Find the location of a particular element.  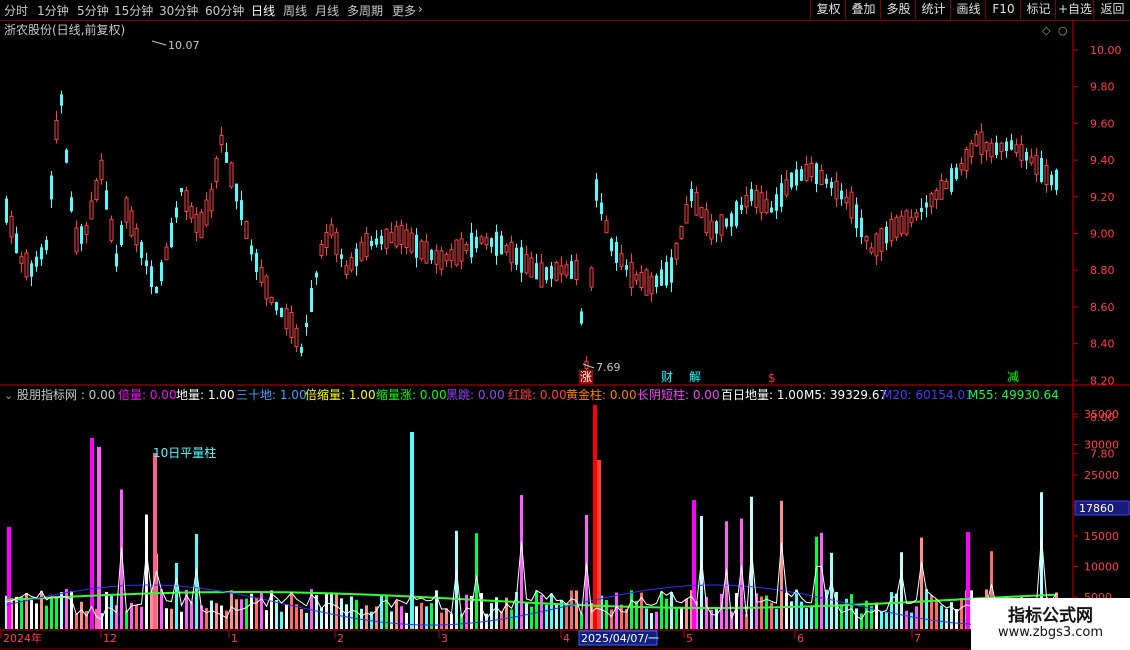

indicator-legend-item: 黄金柱: 0.00 is located at coordinates (601, 394).